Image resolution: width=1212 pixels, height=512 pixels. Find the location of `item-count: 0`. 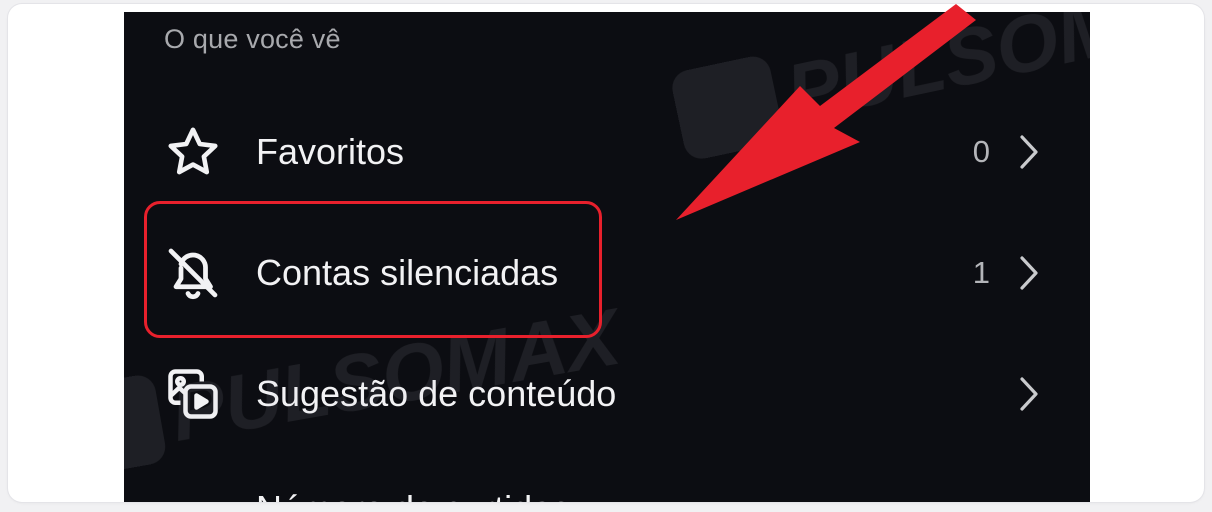

item-count: 0 is located at coordinates (981, 151).